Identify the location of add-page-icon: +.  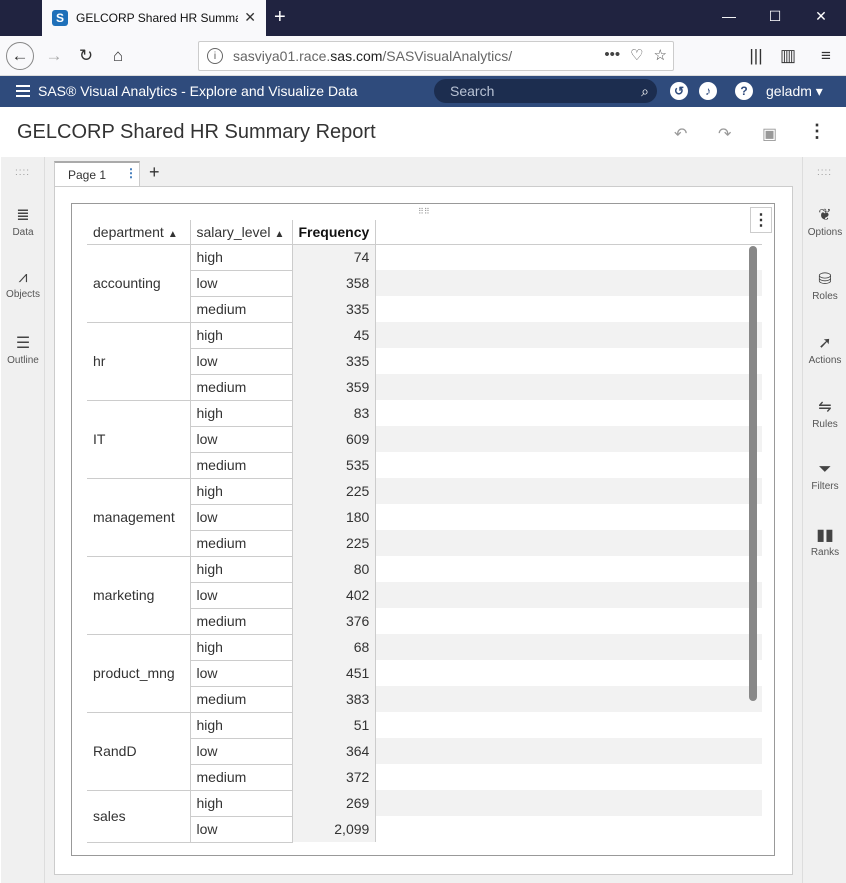
(154, 172).